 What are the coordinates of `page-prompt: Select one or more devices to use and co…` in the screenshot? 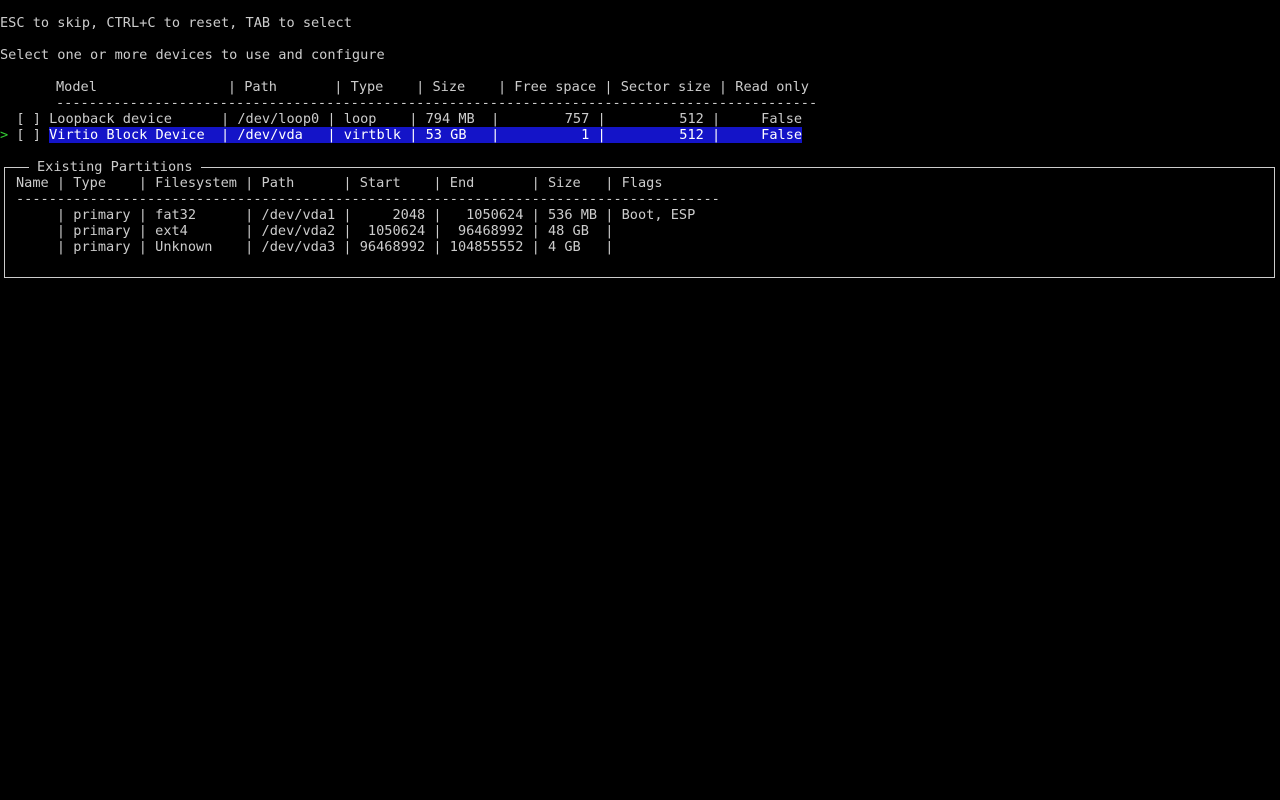 It's located at (192, 55).